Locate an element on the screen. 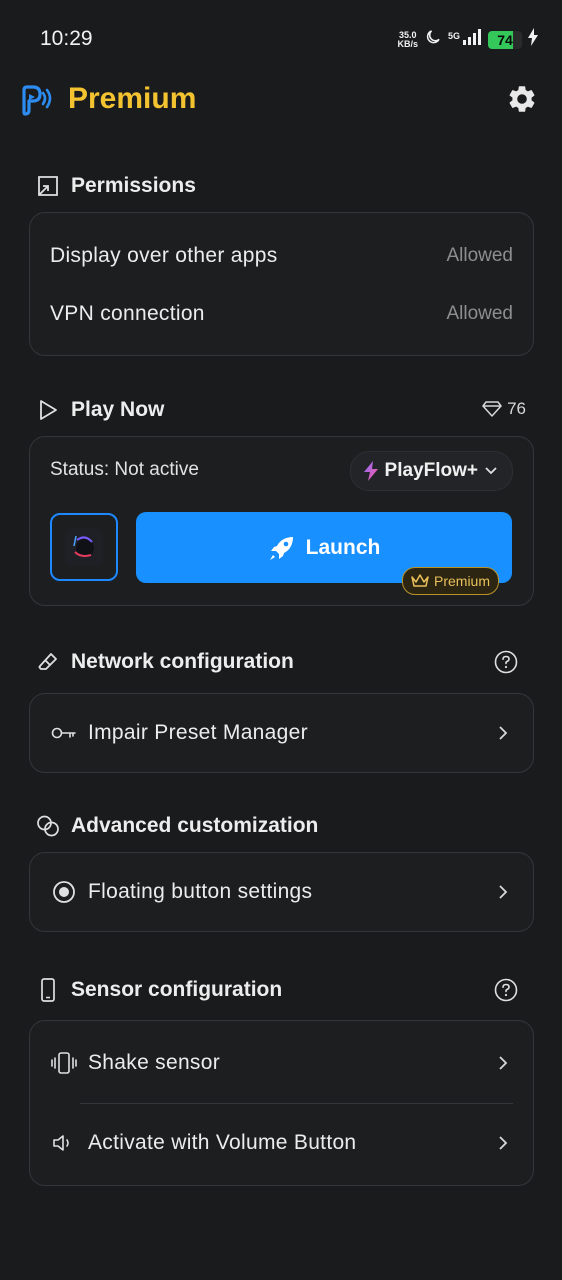 The height and width of the screenshot is (1280, 562). permission-row: VPN connection Allowed is located at coordinates (281, 314).